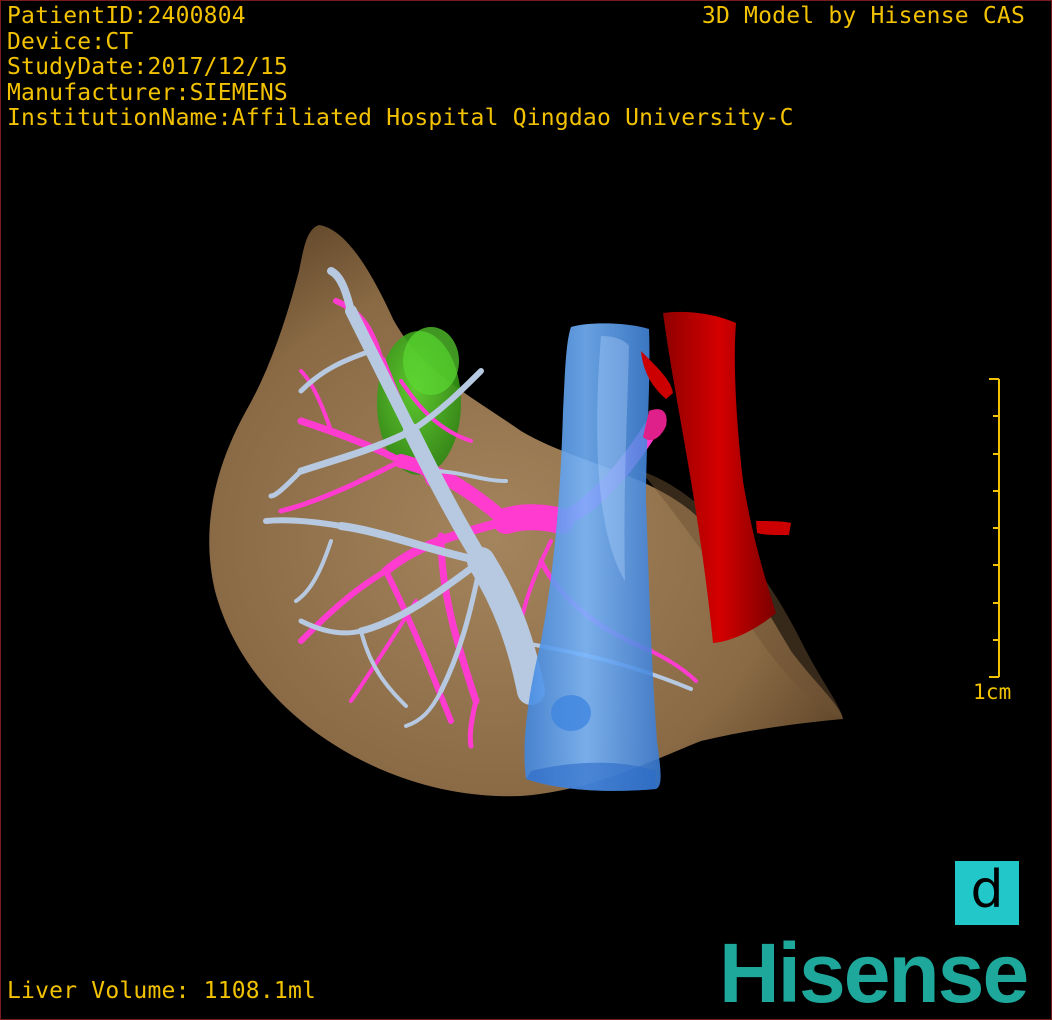  What do you see at coordinates (126, 16) in the screenshot?
I see `patient-id: PatientID:2400804` at bounding box center [126, 16].